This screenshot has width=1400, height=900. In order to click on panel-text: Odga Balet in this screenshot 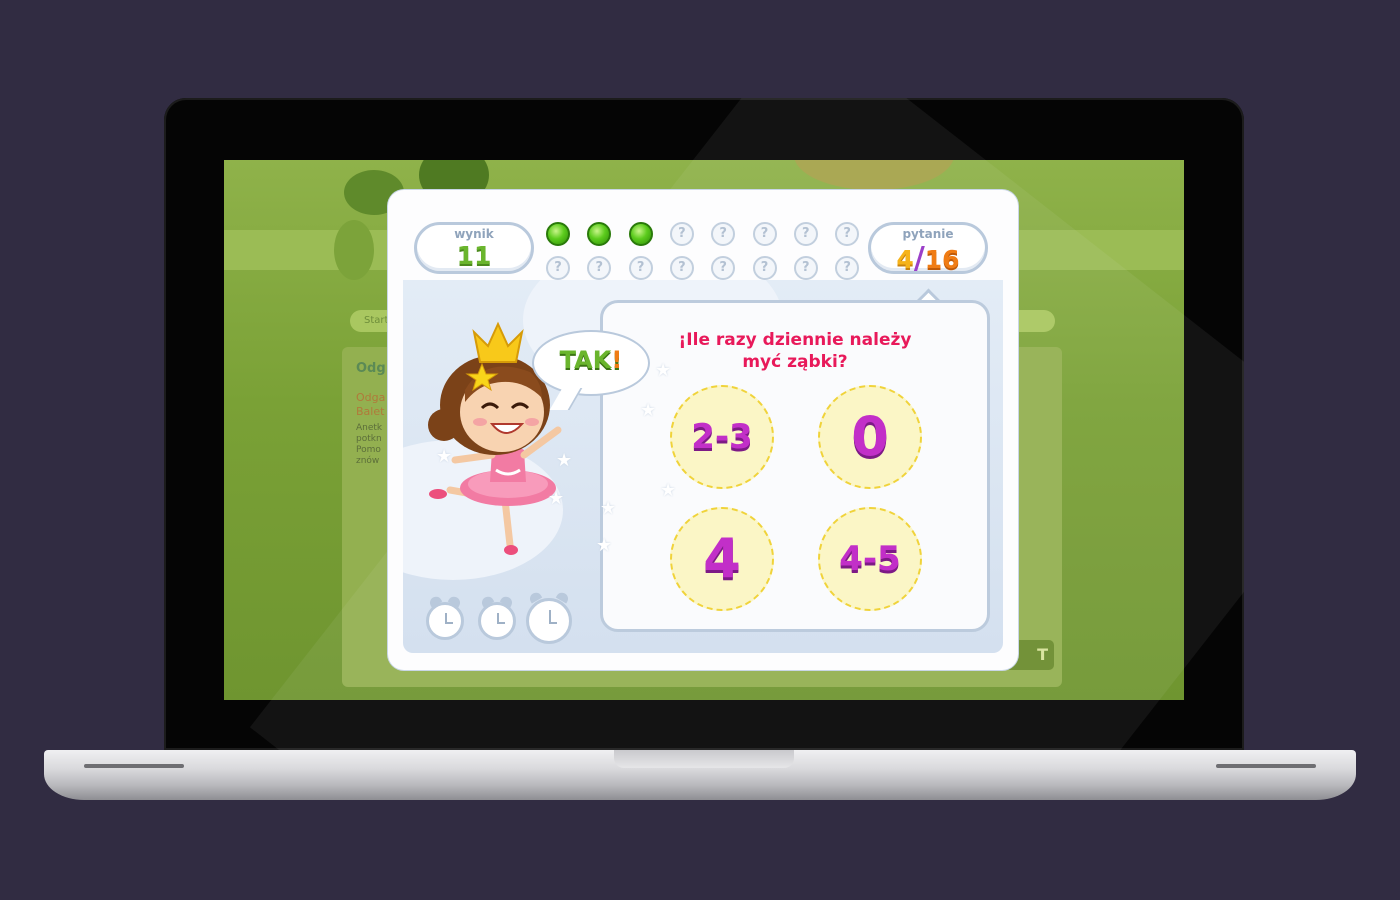, I will do `click(370, 405)`.